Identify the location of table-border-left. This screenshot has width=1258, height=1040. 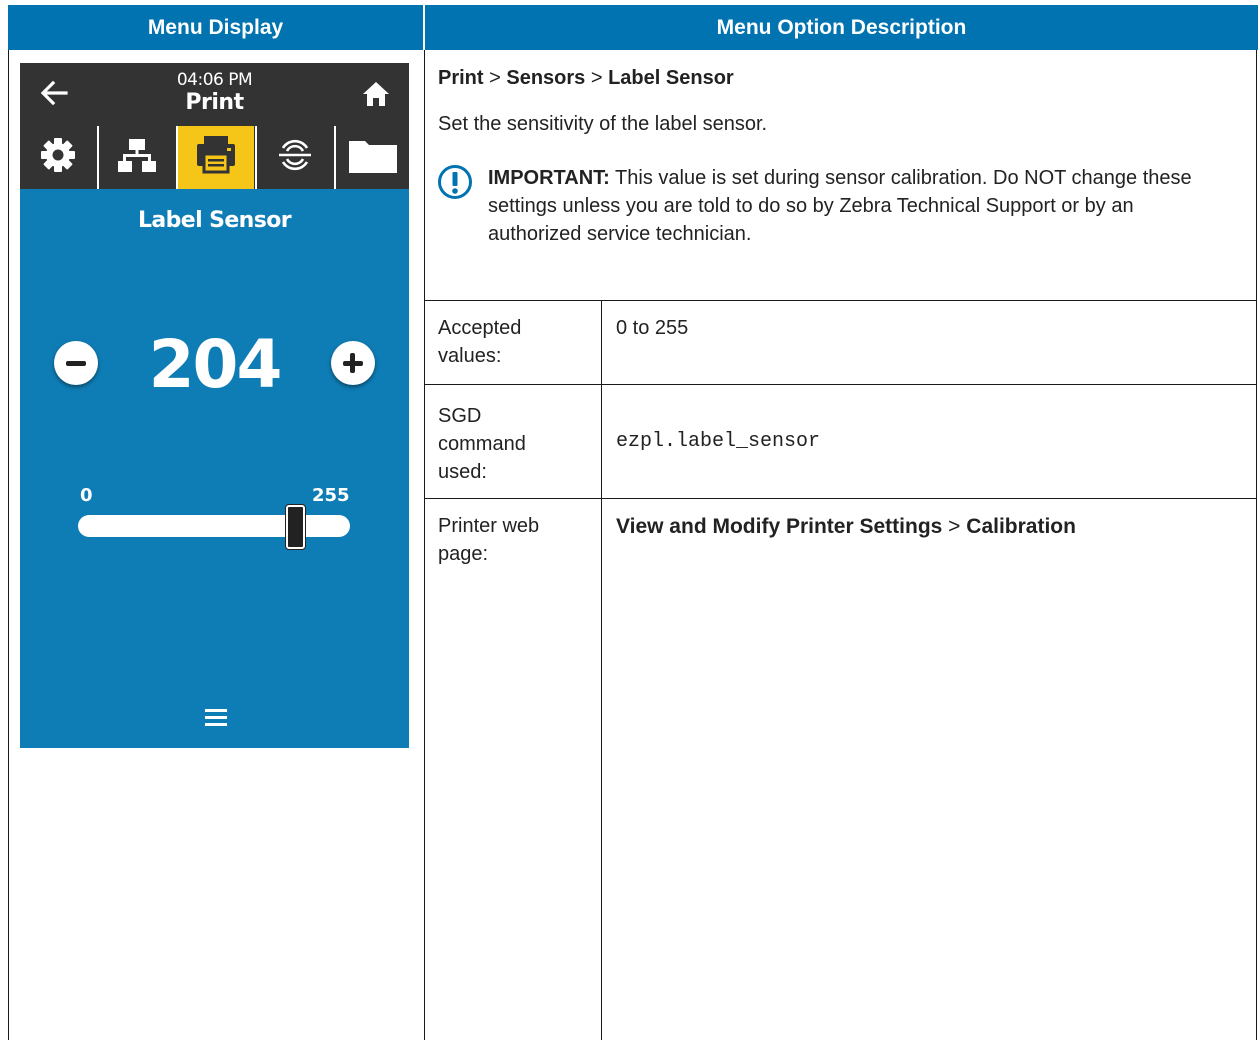
(8, 545).